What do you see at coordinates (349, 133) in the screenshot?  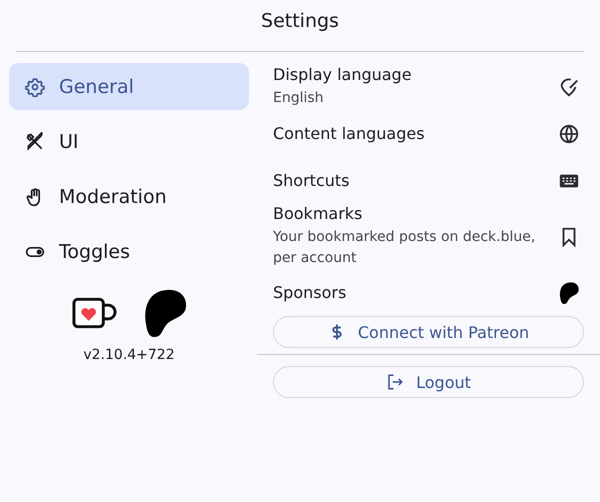 I see `row-title: Content languages` at bounding box center [349, 133].